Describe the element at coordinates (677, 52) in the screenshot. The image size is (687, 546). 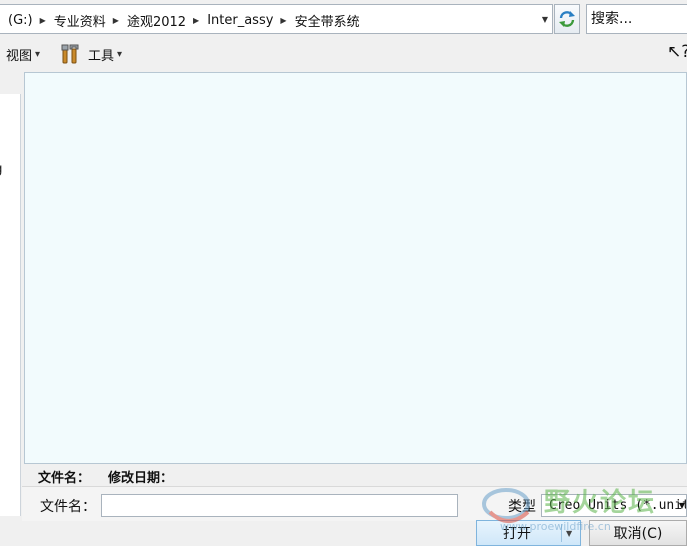
I see `help-cursor-icon: ↖?` at that location.